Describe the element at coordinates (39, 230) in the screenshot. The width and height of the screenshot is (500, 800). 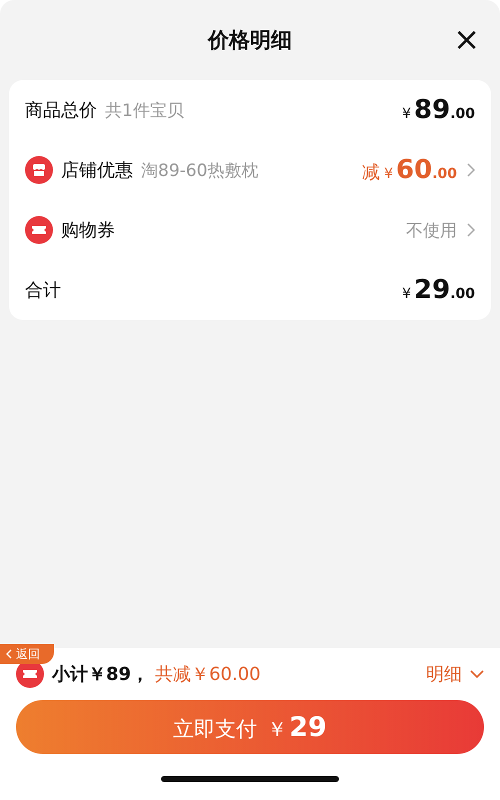
I see `ticket-icon` at that location.